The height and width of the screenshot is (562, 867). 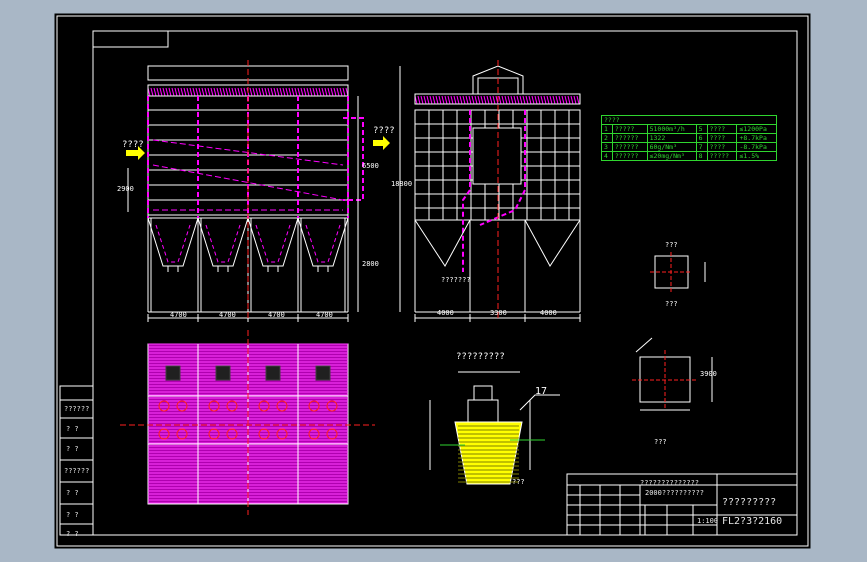 What do you see at coordinates (488, 453) in the screenshot?
I see `foundation-detail` at bounding box center [488, 453].